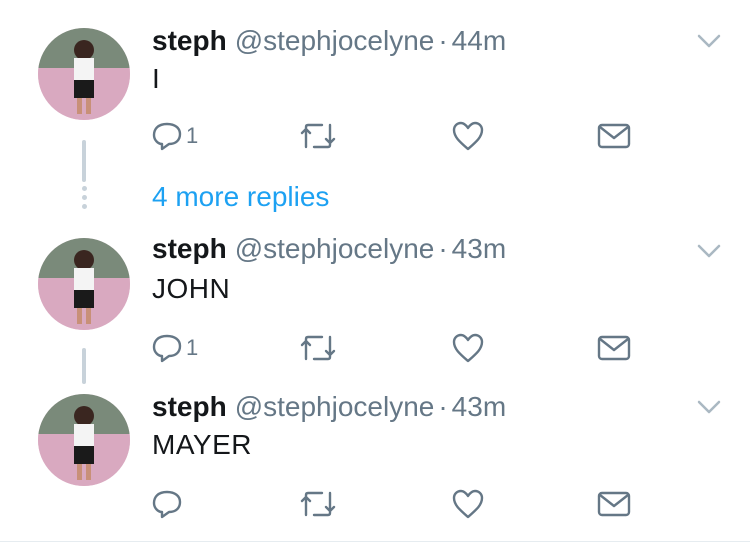 Image resolution: width=750 pixels, height=545 pixels. Describe the element at coordinates (84, 366) in the screenshot. I see `thread-line-mid` at that location.